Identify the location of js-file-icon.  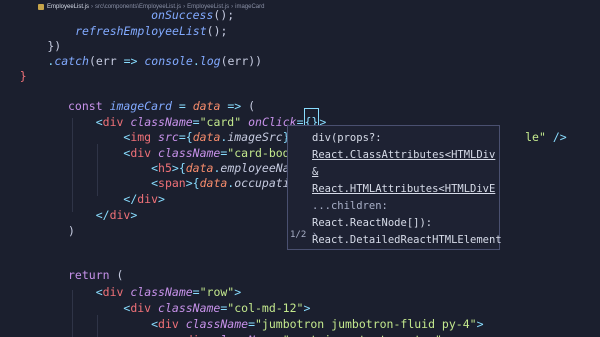
(41, 7).